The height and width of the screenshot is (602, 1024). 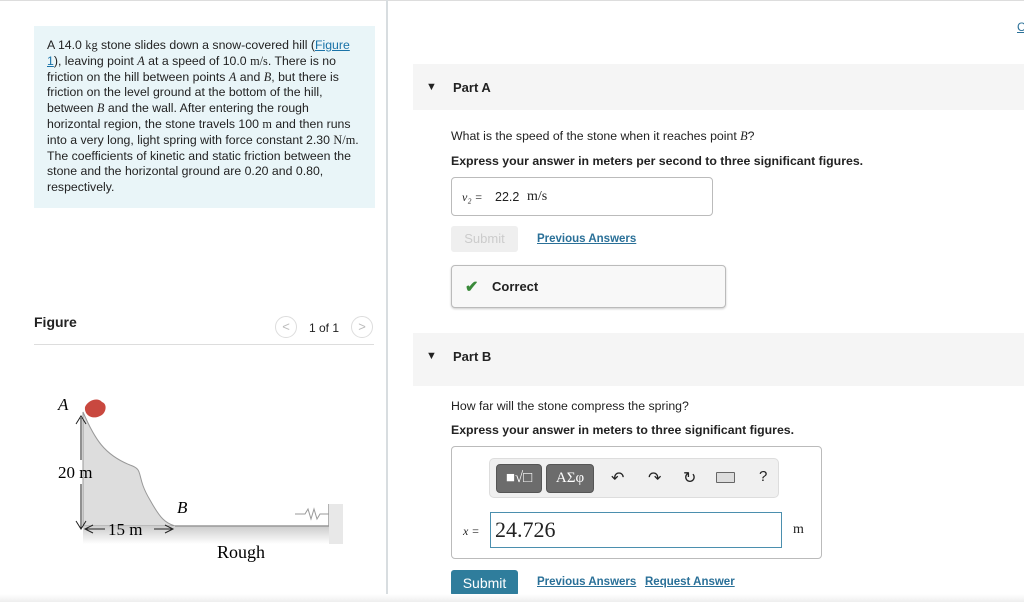 I want to click on keyboard-icon, so click(x=725, y=477).